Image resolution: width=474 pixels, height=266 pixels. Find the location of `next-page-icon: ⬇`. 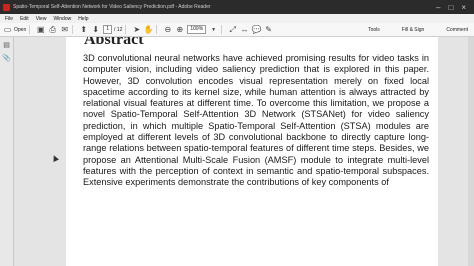

next-page-icon: ⬇ is located at coordinates (95, 29).